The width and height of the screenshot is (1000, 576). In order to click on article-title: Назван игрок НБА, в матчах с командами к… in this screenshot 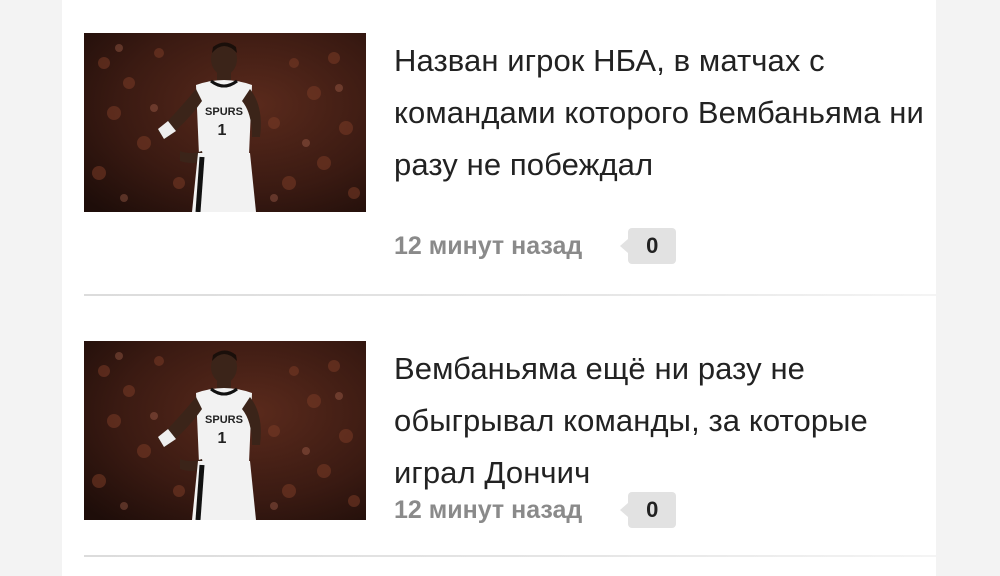, I will do `click(664, 113)`.